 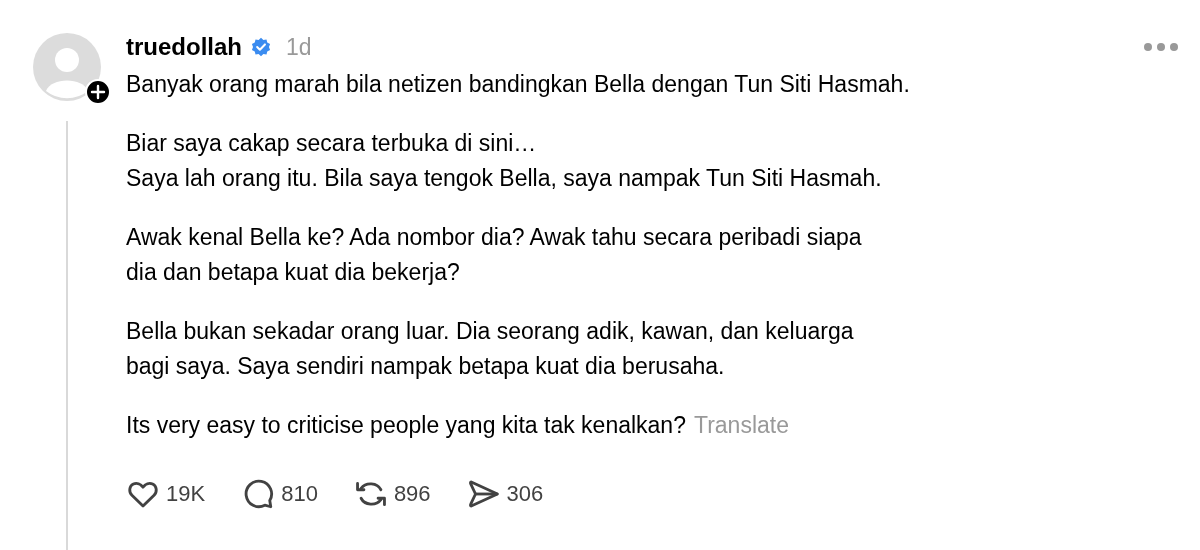 What do you see at coordinates (166, 494) in the screenshot?
I see `like-button: 19K` at bounding box center [166, 494].